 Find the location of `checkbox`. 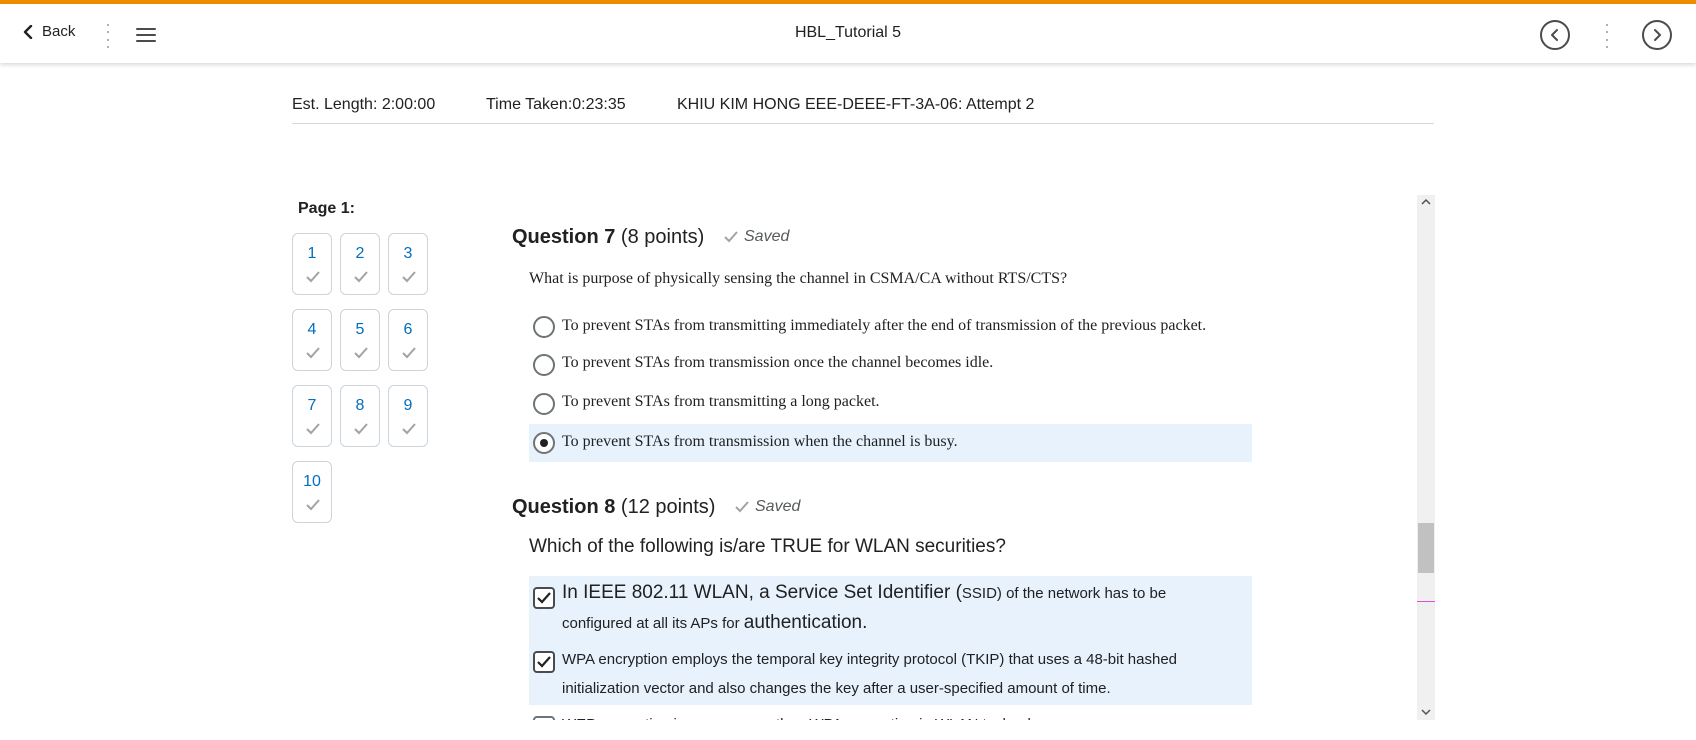

checkbox is located at coordinates (544, 718).